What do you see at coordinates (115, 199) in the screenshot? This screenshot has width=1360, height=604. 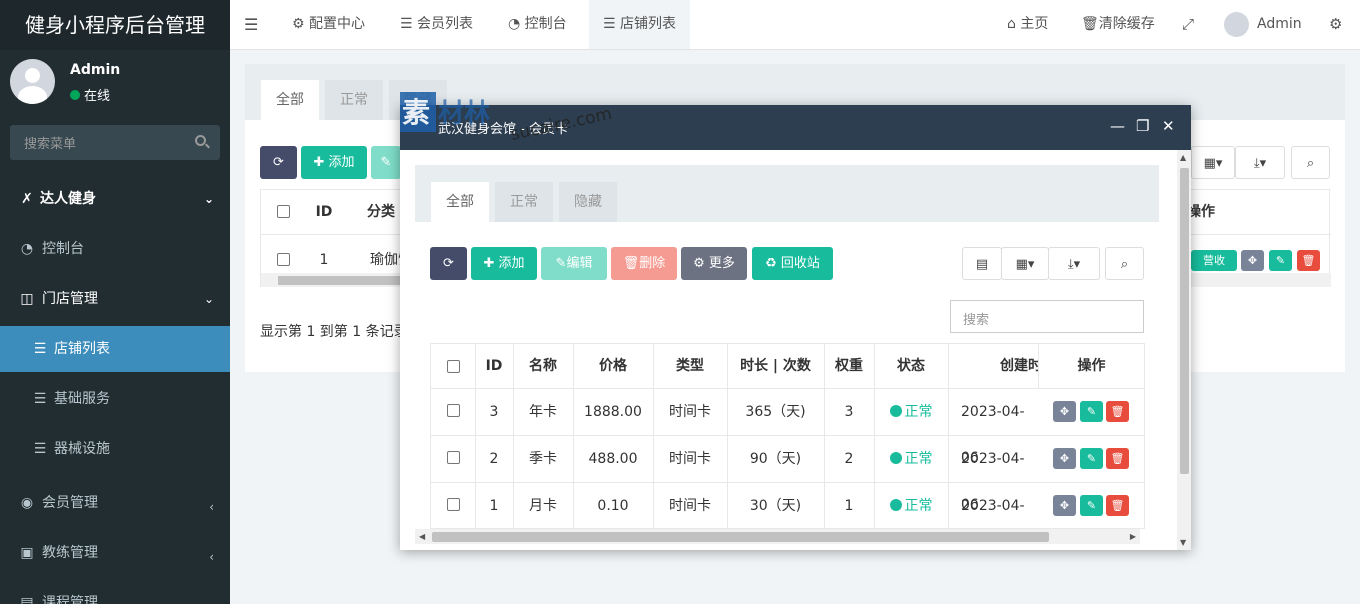 I see `sidebar-item-fitness: ✗ 达人健身 ⌄` at bounding box center [115, 199].